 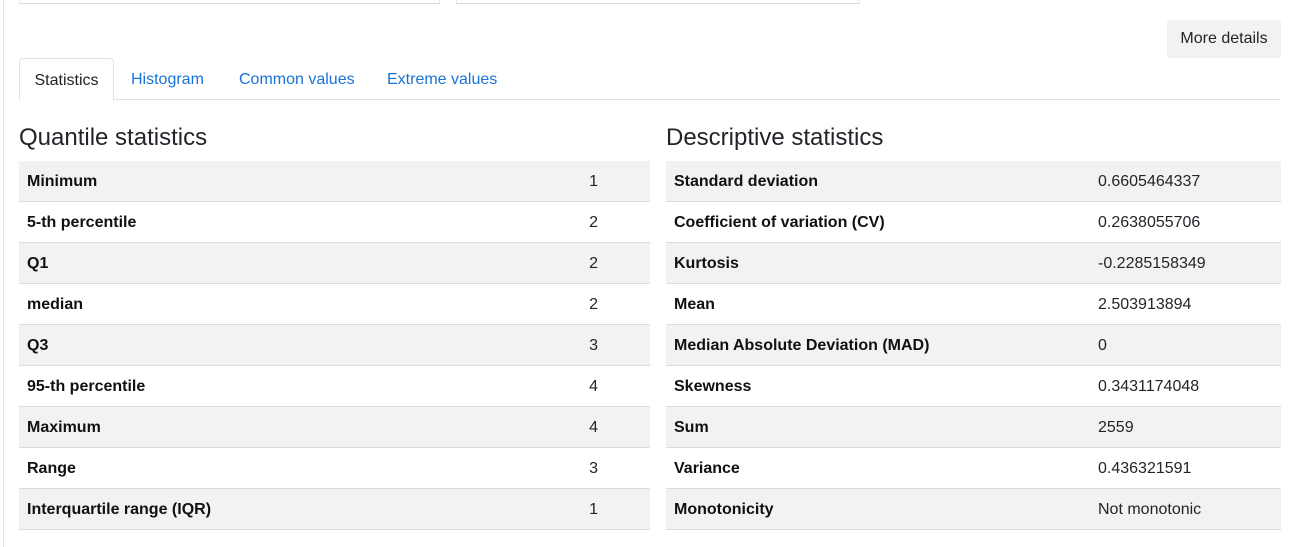 What do you see at coordinates (802, 345) in the screenshot?
I see `stat-label: Median Absolute Deviation (MAD)` at bounding box center [802, 345].